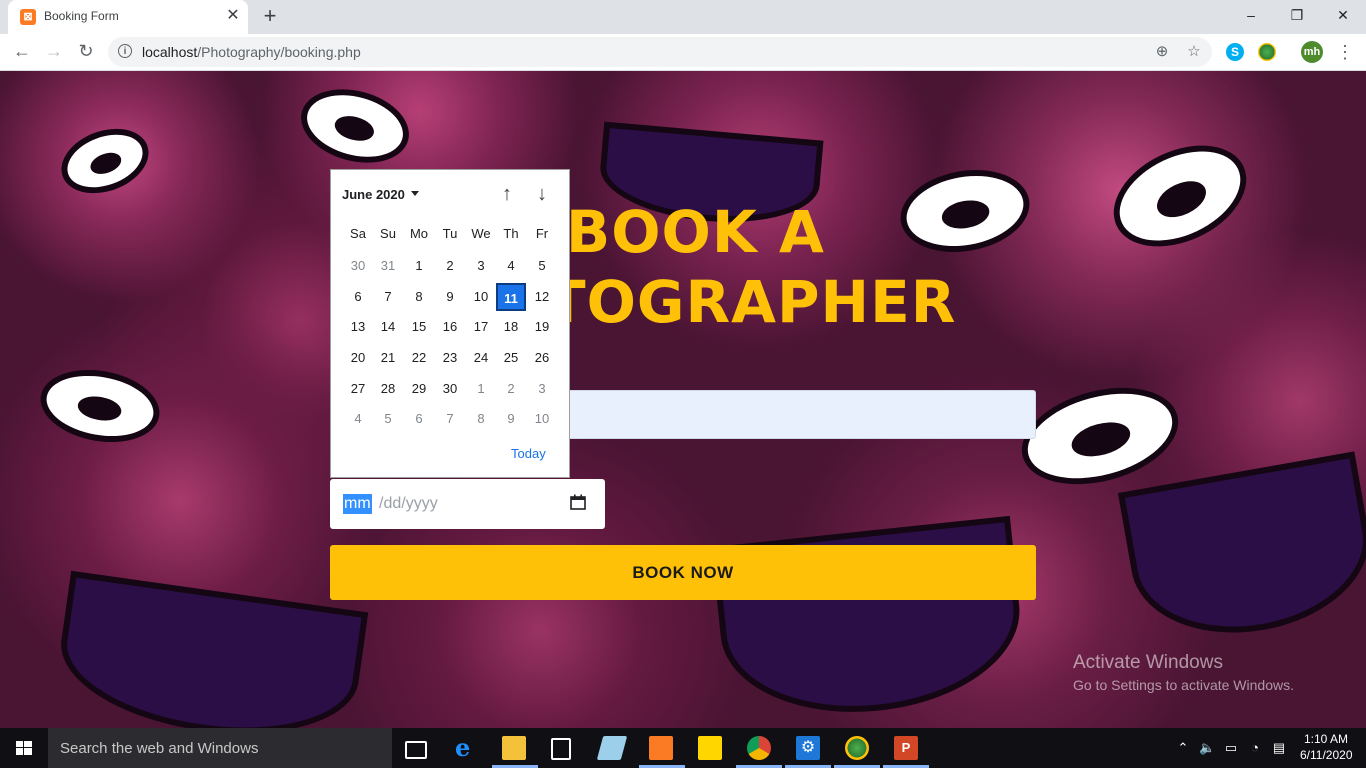  What do you see at coordinates (1183, 748) in the screenshot?
I see `chevron-up-icon: ⌃` at bounding box center [1183, 748].